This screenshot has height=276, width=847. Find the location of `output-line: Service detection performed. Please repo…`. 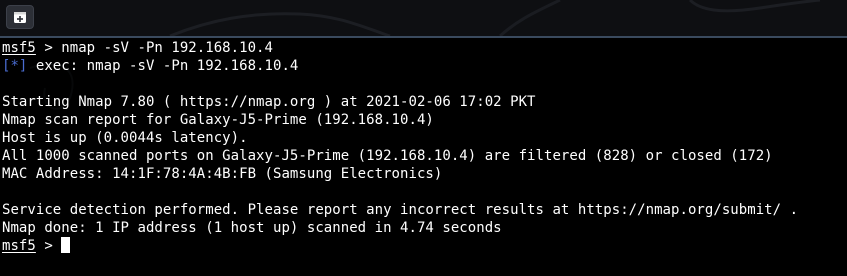

output-line: Service detection performed. Please repo… is located at coordinates (400, 210).